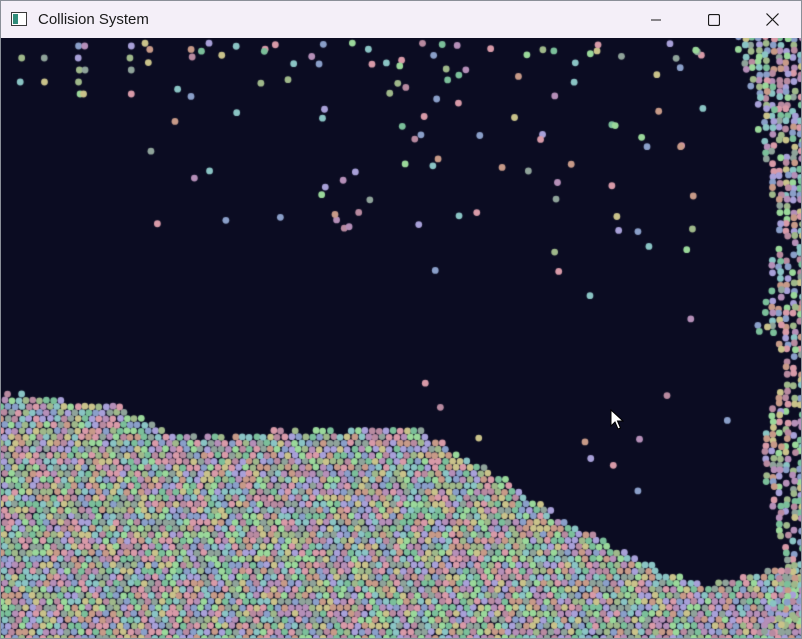  I want to click on app-window-icon, so click(19, 19).